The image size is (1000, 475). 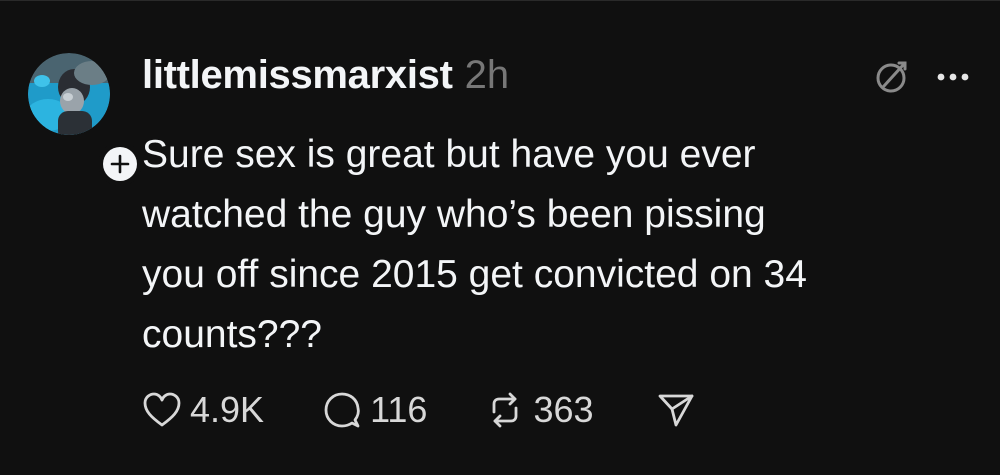 I want to click on reply-button: 116, so click(x=374, y=410).